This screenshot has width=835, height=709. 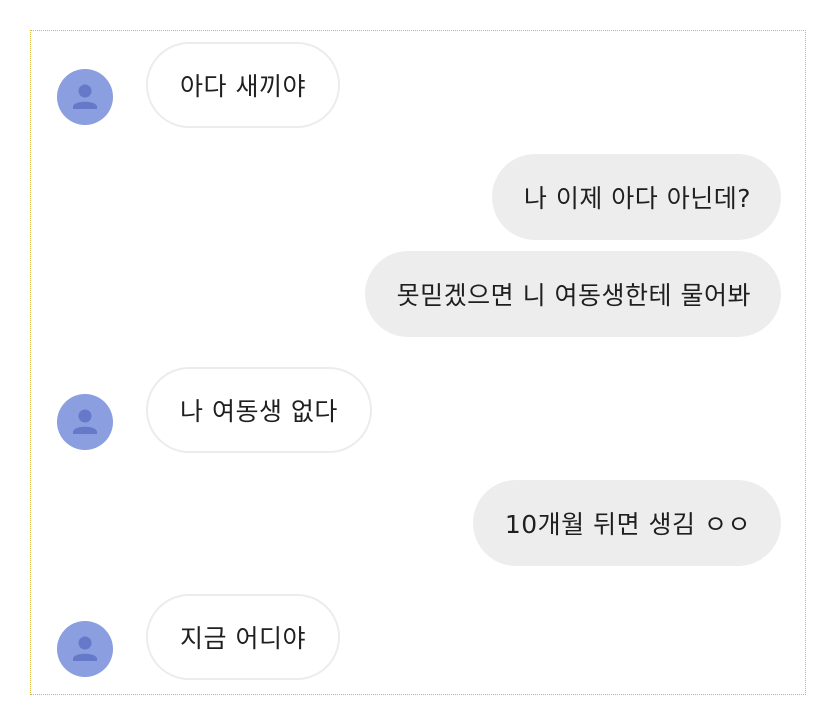 I want to click on message-bubble-outgoing: 10개월 뒤면 생김 ㅇㅇ, so click(x=626, y=523).